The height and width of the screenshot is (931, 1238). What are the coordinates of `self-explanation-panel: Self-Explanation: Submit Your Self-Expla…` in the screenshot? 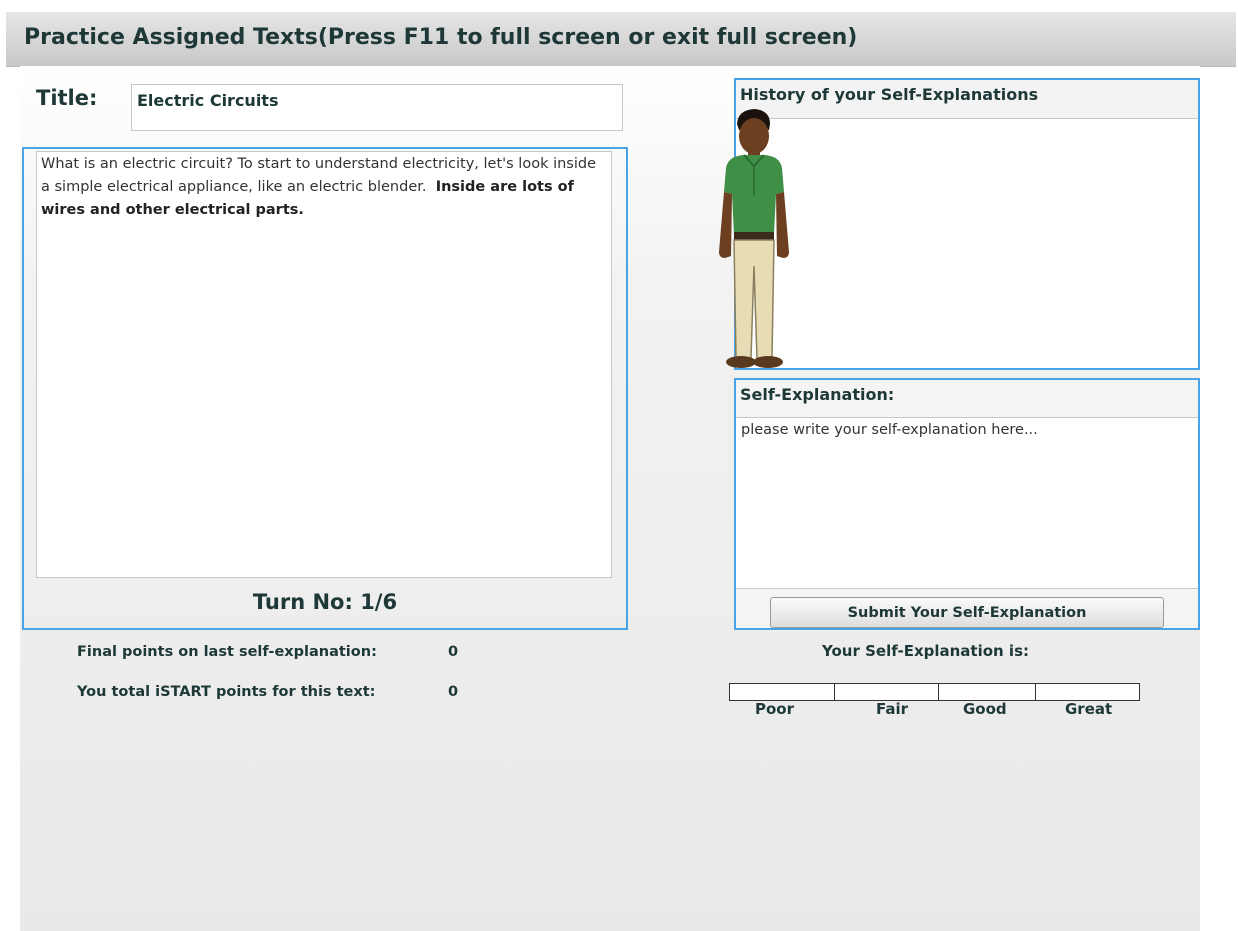 It's located at (967, 504).